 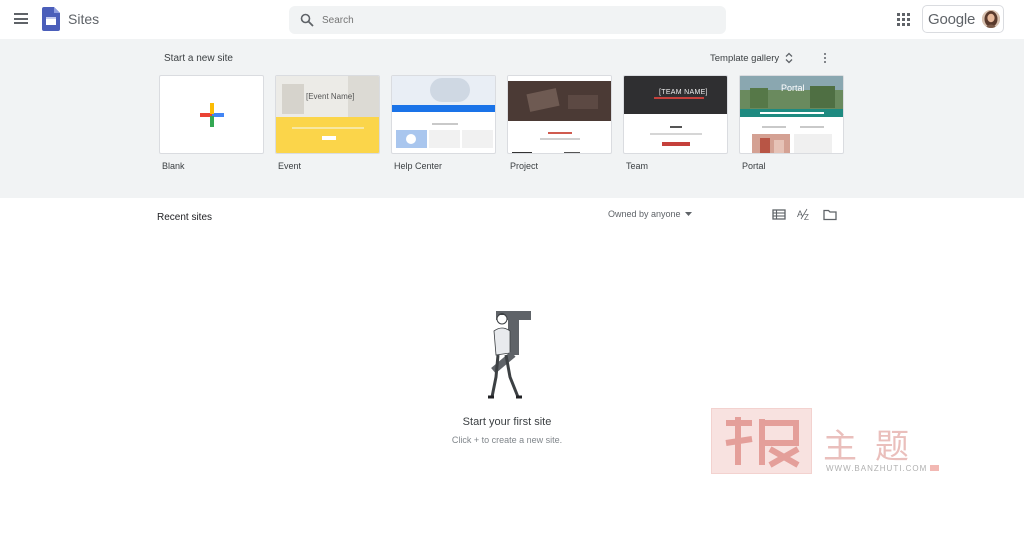 What do you see at coordinates (198, 58) in the screenshot?
I see `start-new-site-title: Start a new site` at bounding box center [198, 58].